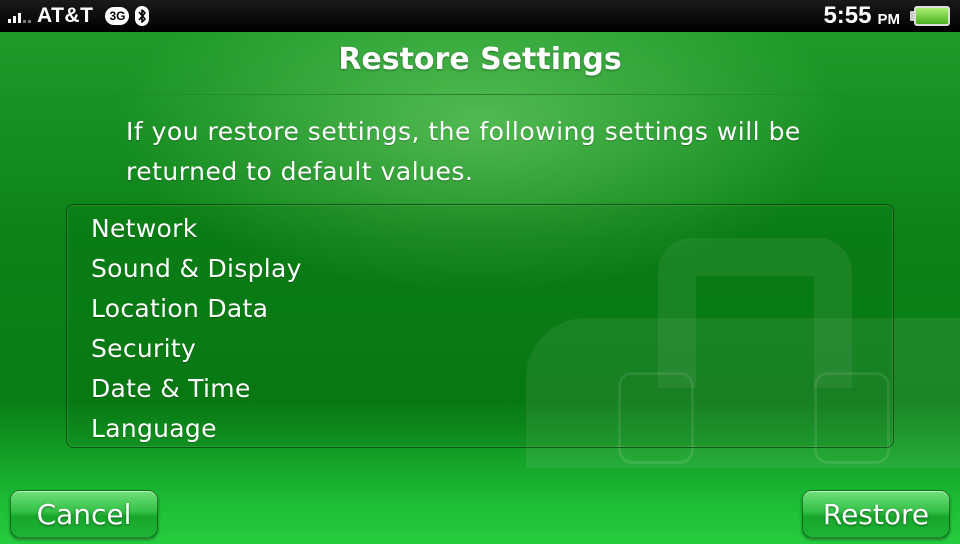 This screenshot has width=960, height=544. Describe the element at coordinates (196, 268) in the screenshot. I see `list-item: Sound & Display` at that location.